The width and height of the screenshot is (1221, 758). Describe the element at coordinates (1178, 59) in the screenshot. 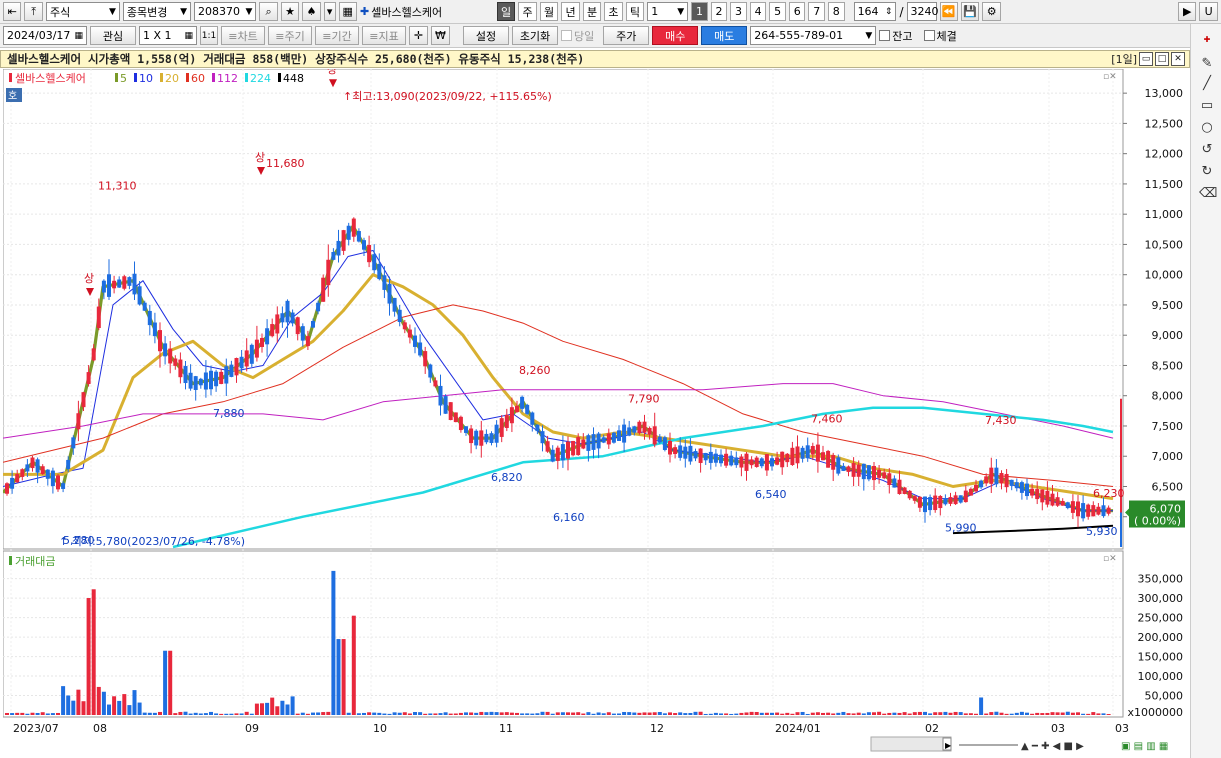

I see `close-icon: ✕` at that location.